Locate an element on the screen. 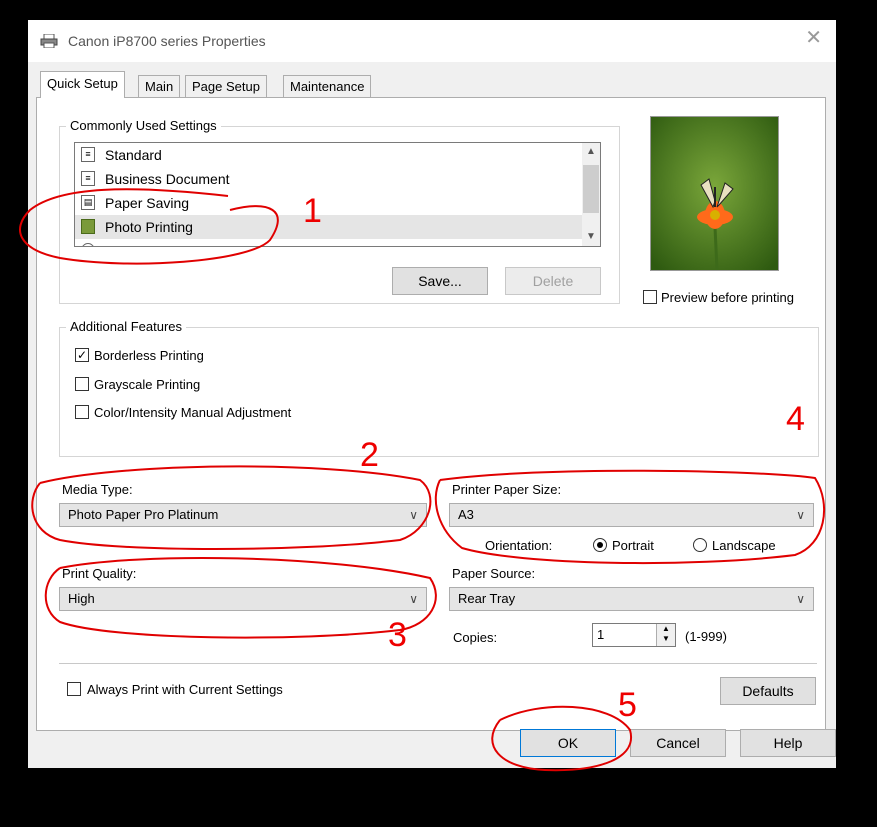  annotation-number-5: 5 is located at coordinates (627, 705).